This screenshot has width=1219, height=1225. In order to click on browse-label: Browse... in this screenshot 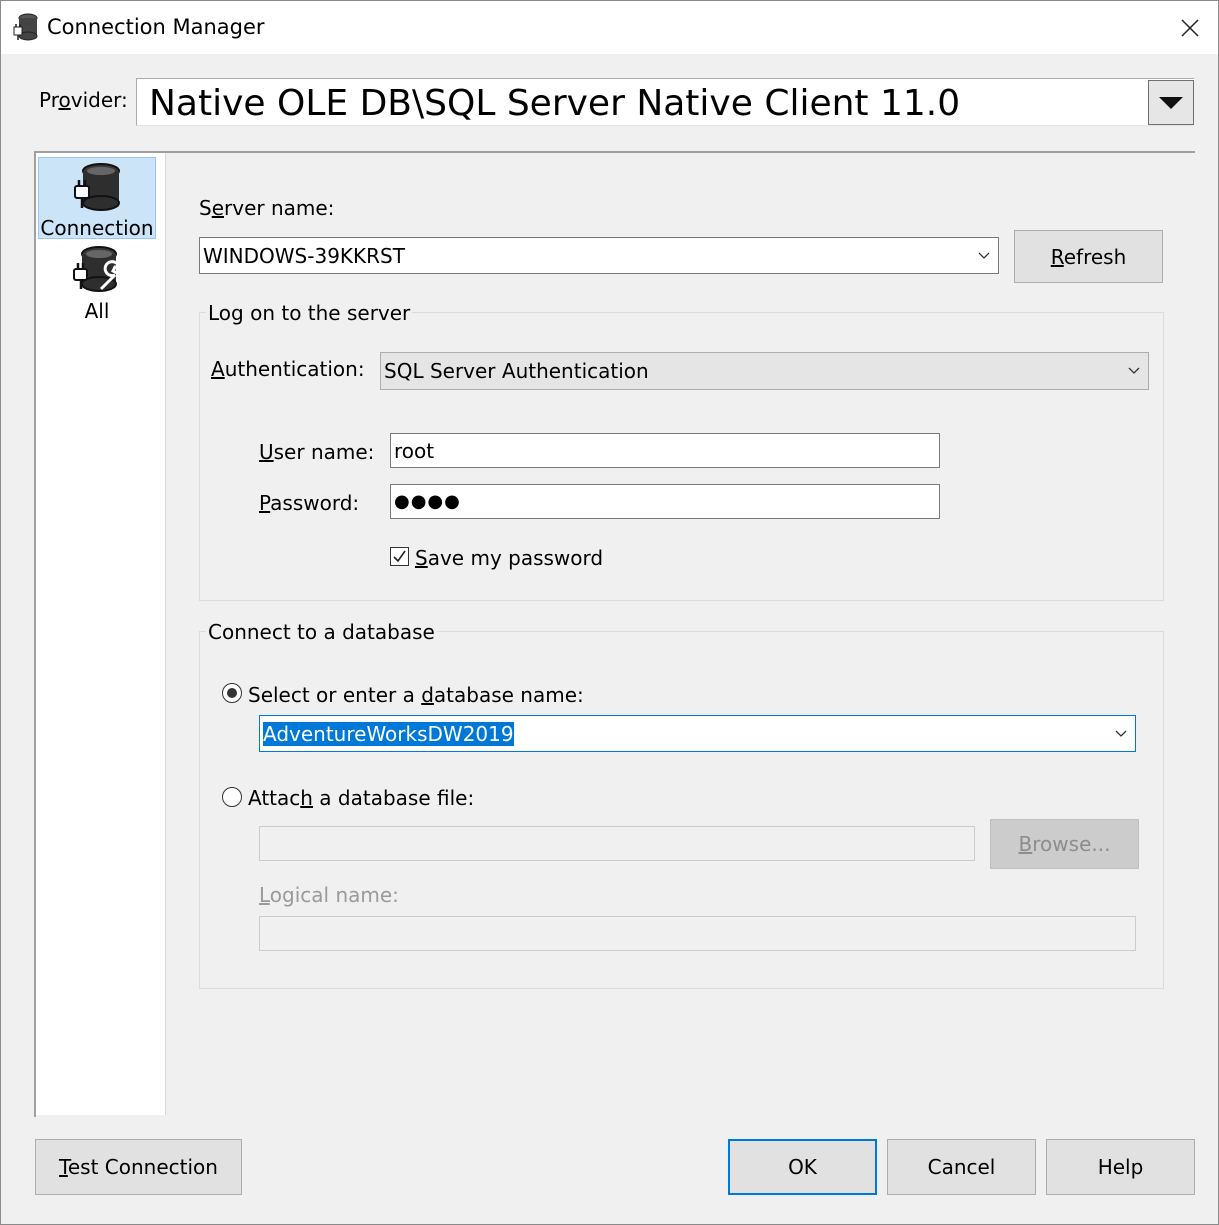, I will do `click(1064, 844)`.